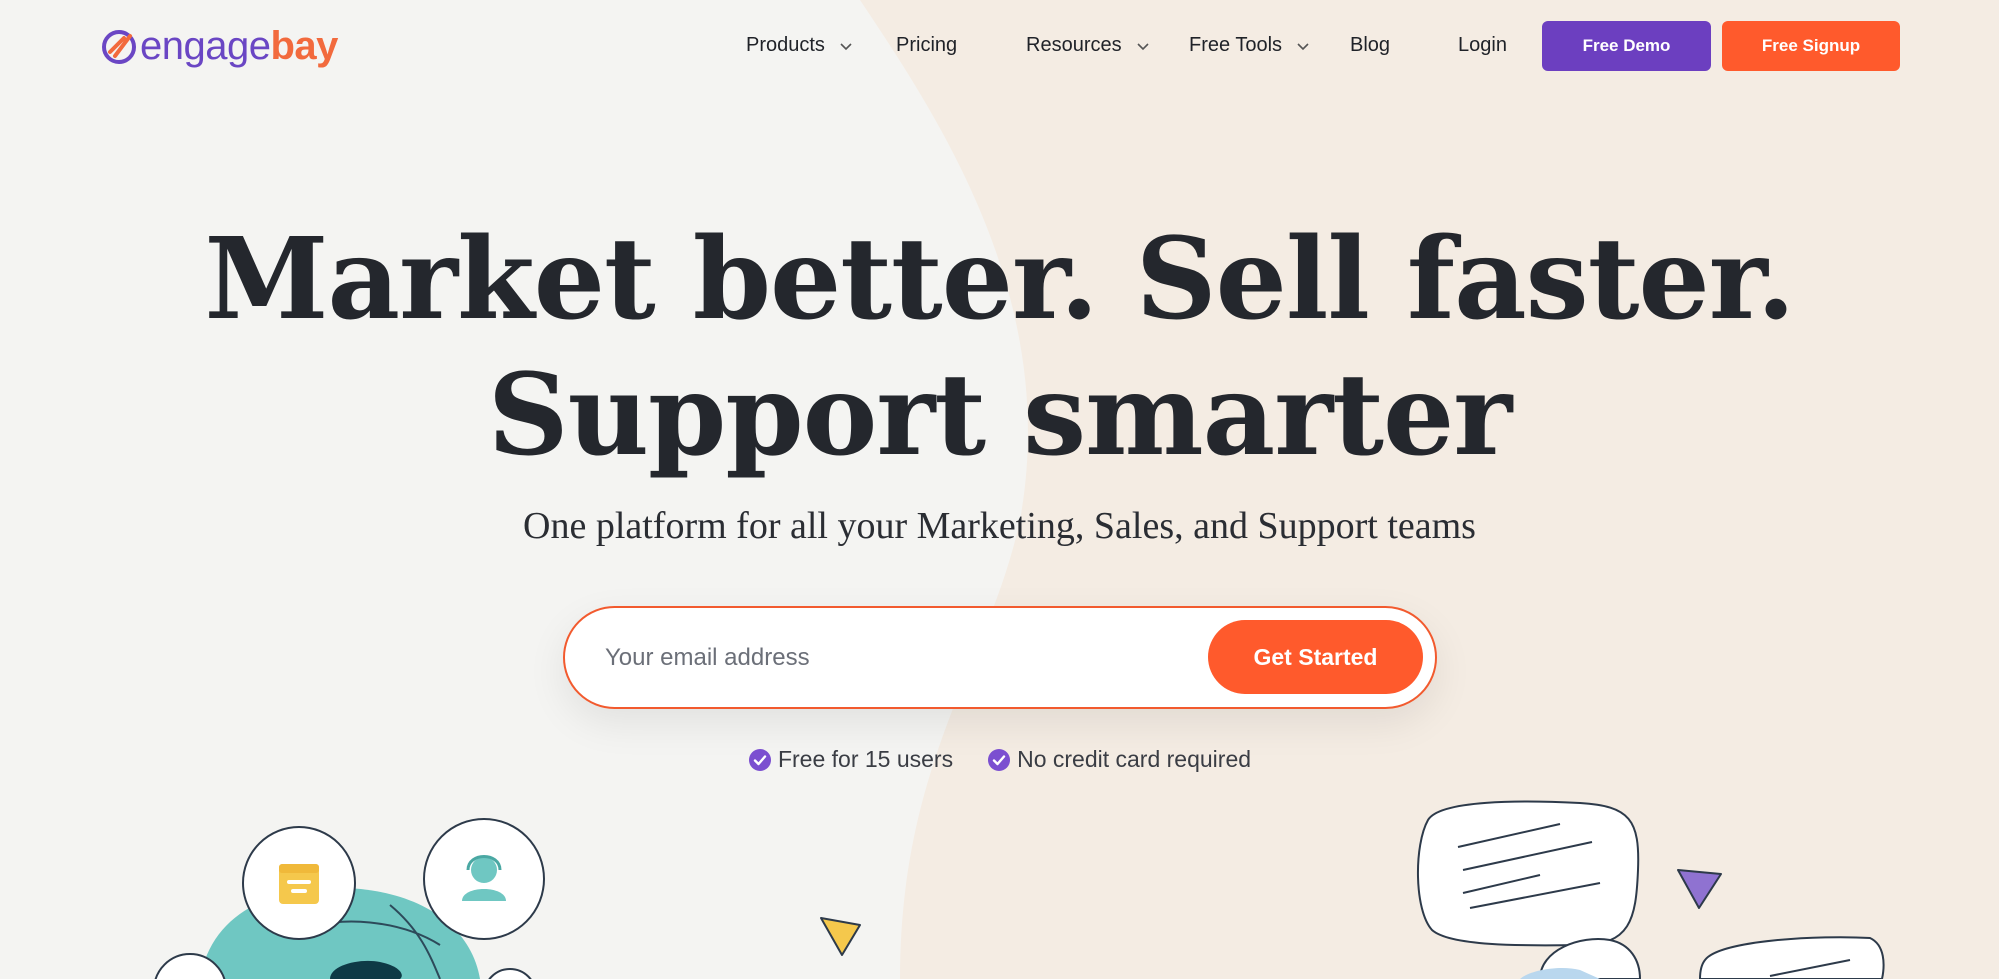 The height and width of the screenshot is (979, 1999). What do you see at coordinates (785, 45) in the screenshot?
I see `nav-products-label: Products` at bounding box center [785, 45].